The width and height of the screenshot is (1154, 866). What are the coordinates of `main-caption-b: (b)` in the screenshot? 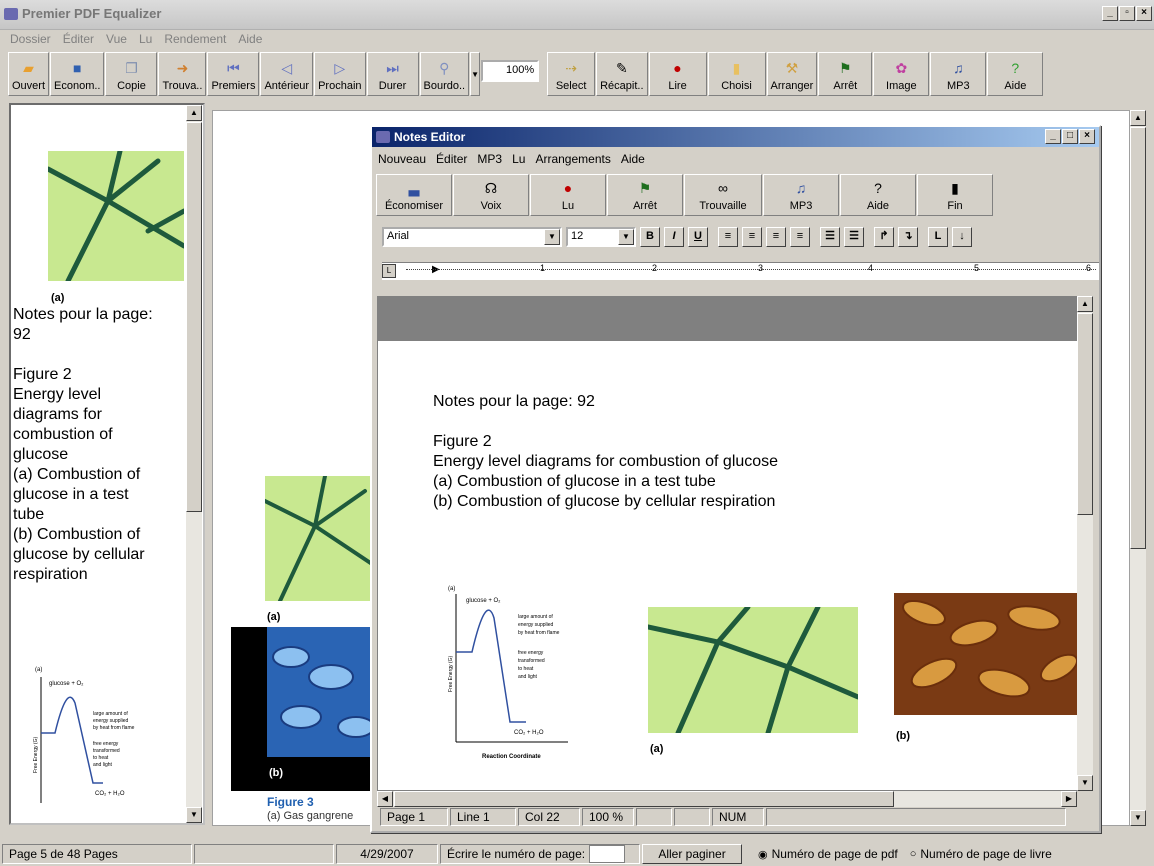 It's located at (276, 773).